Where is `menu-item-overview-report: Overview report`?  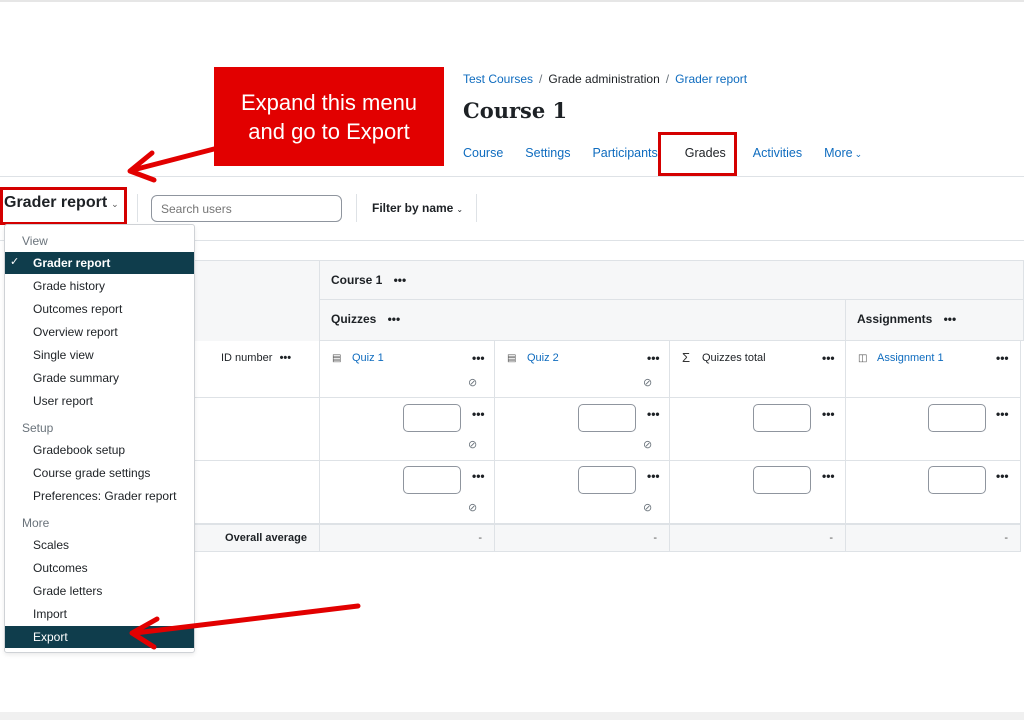
menu-item-overview-report: Overview report is located at coordinates (99, 332).